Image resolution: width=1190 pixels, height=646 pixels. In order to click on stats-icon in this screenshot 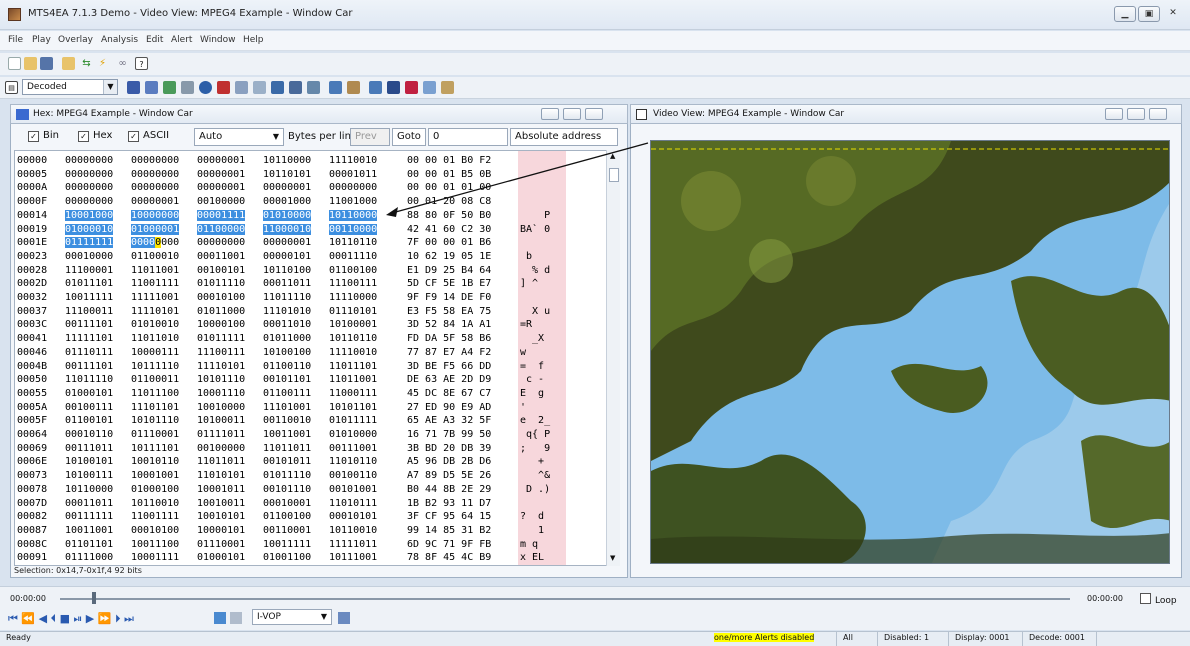, I will do `click(353, 87)`.